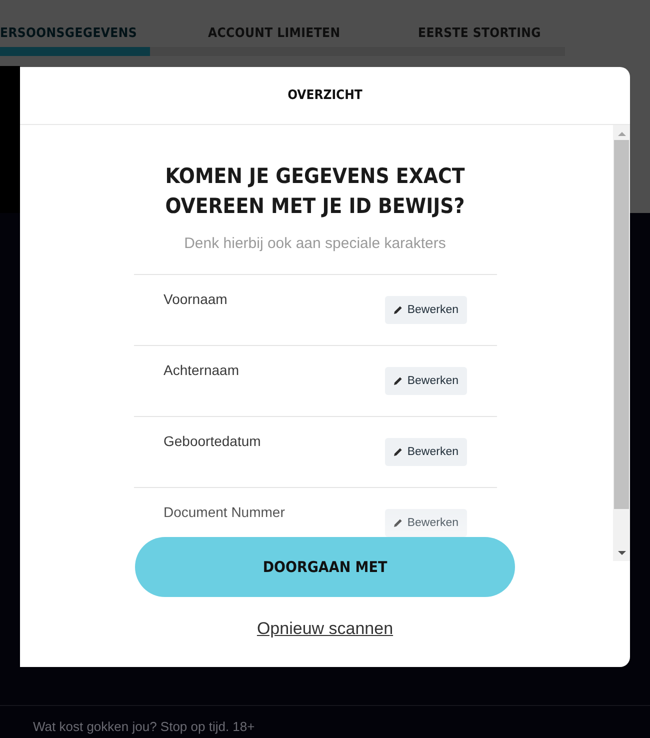 The width and height of the screenshot is (650, 738). I want to click on modal-heading: KOMEN JE GEGEVENS EXACT OVEREEN MET JE ID BEWIJS?, so click(315, 191).